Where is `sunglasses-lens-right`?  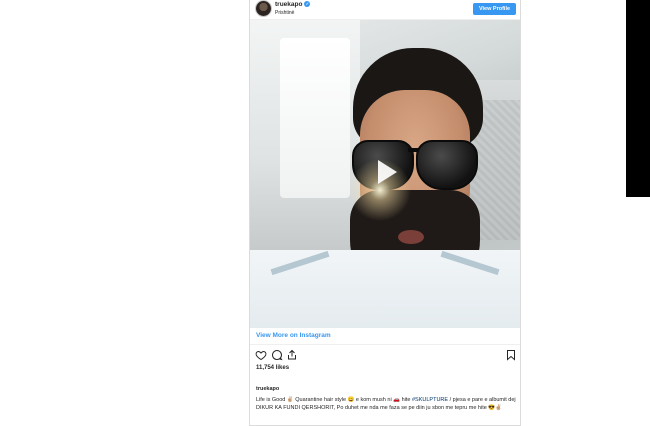
sunglasses-lens-right is located at coordinates (447, 165).